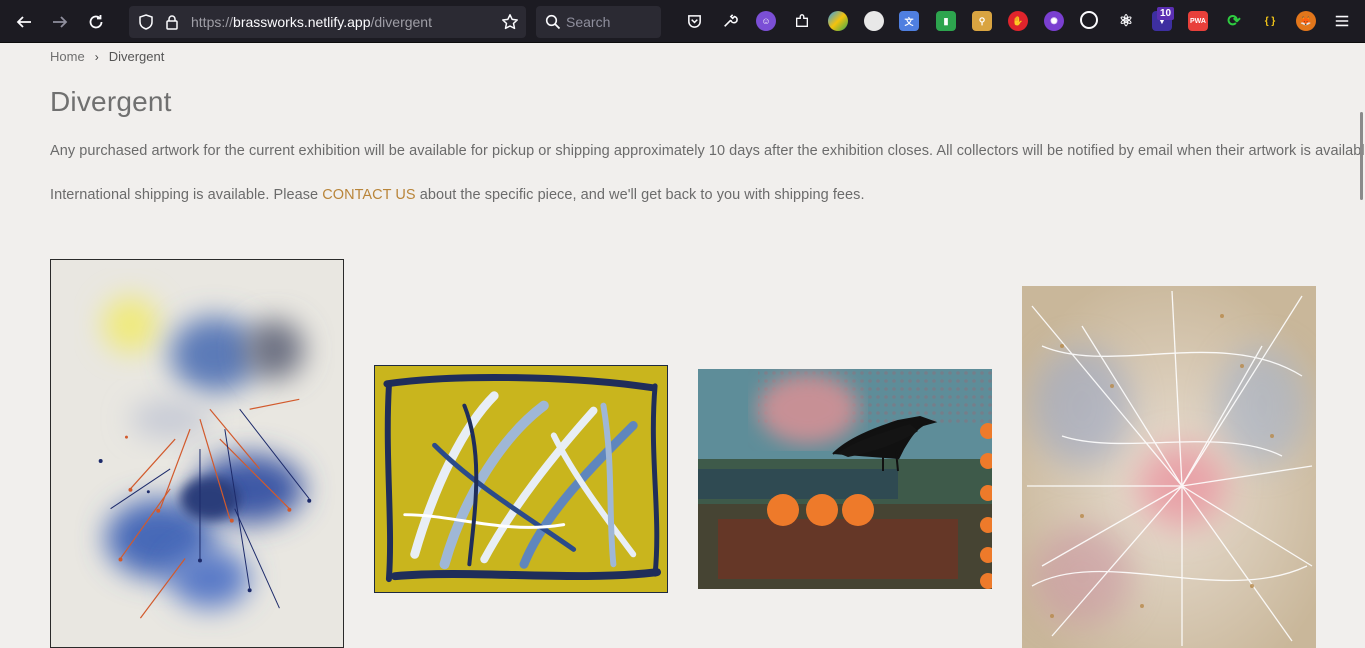 The image size is (1365, 648). Describe the element at coordinates (1054, 21) in the screenshot. I see `gear-purple-extension-icon: ✺` at that location.